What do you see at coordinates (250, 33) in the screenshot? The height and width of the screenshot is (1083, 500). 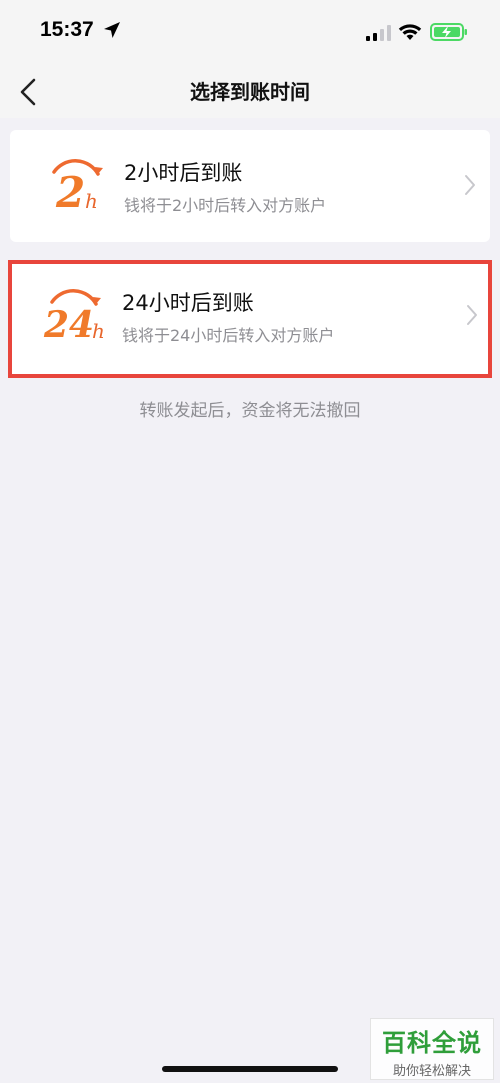 I see `status-bar: 15:37` at bounding box center [250, 33].